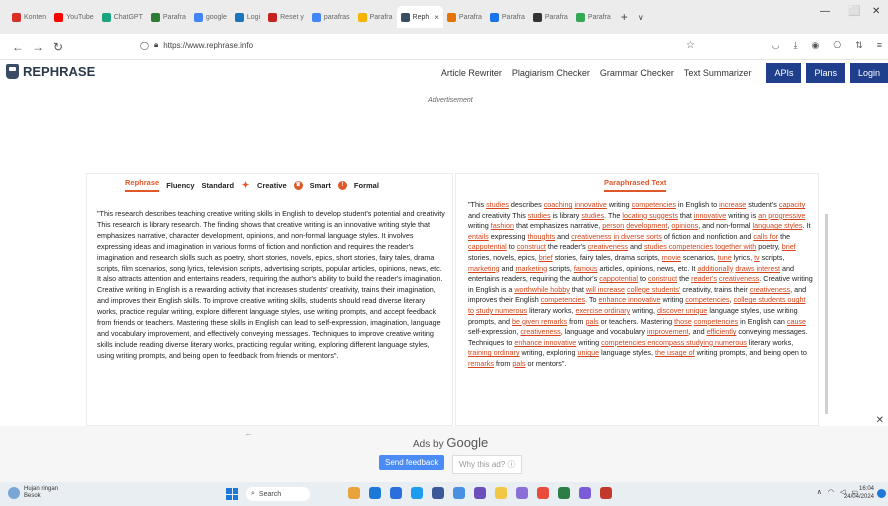  I want to click on changed-word: thoughts, so click(542, 236).